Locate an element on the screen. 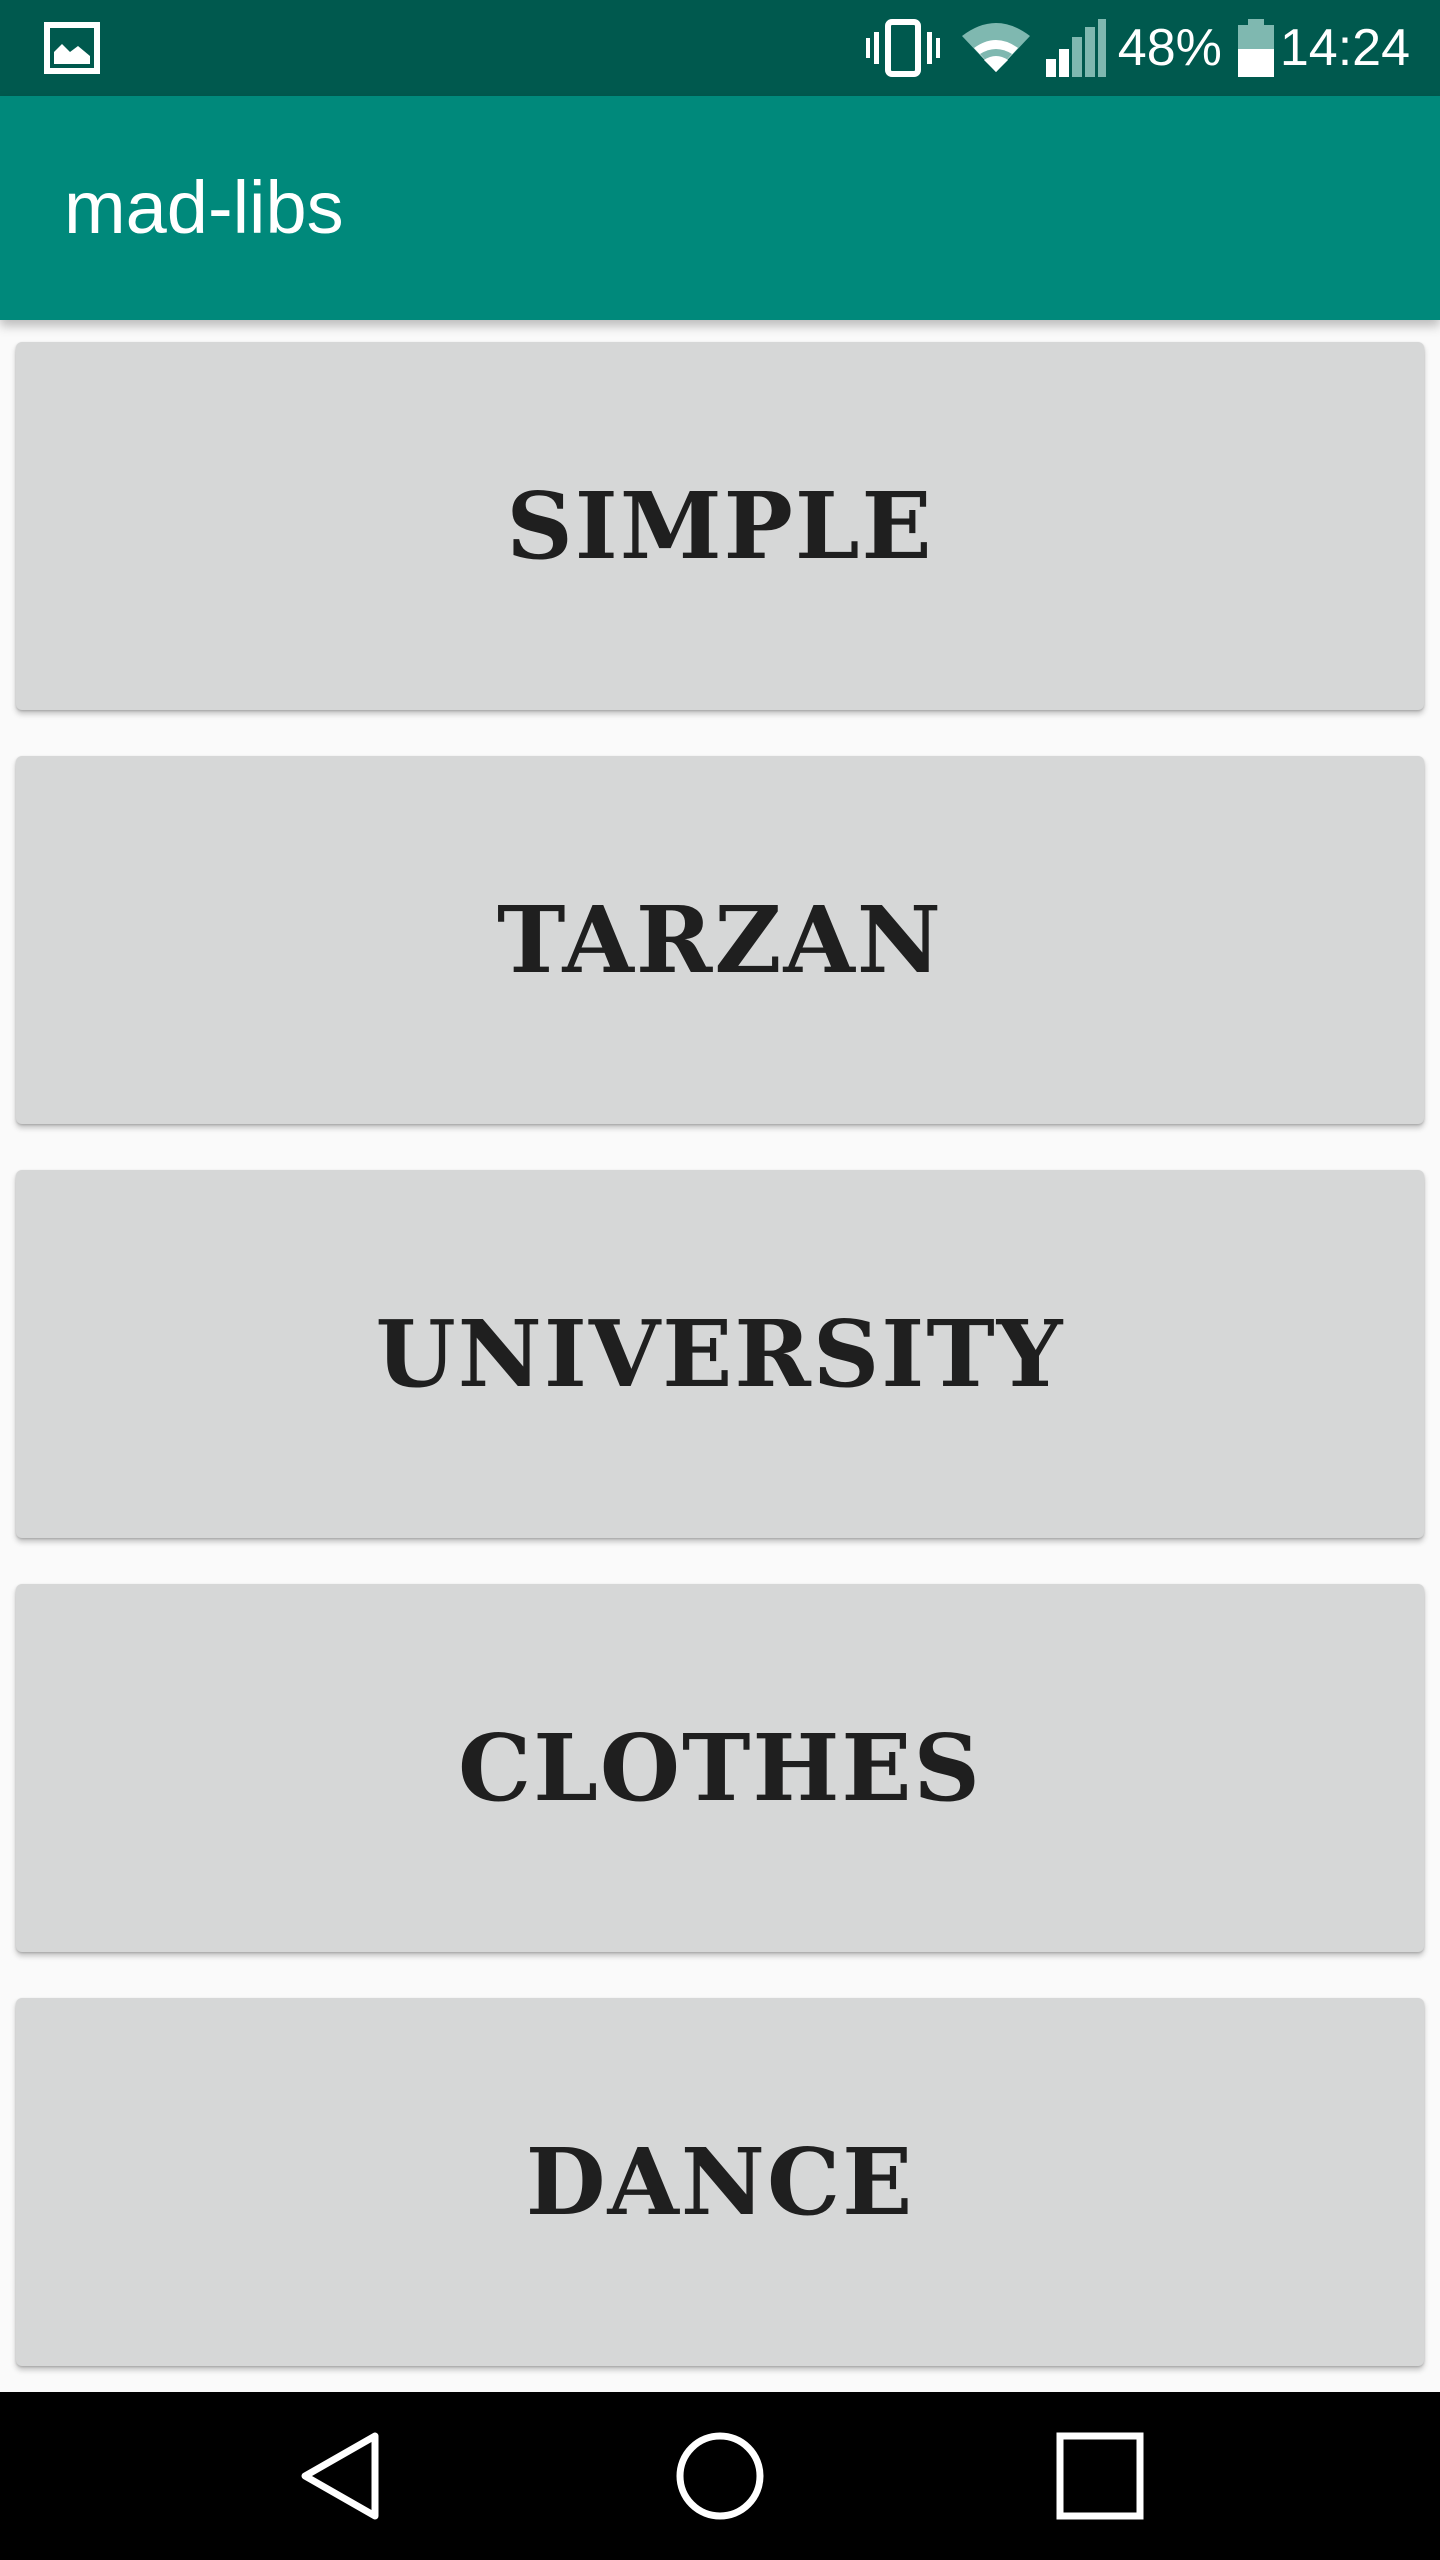 The height and width of the screenshot is (2560, 1440). cell-signal-icon is located at coordinates (1075, 48).